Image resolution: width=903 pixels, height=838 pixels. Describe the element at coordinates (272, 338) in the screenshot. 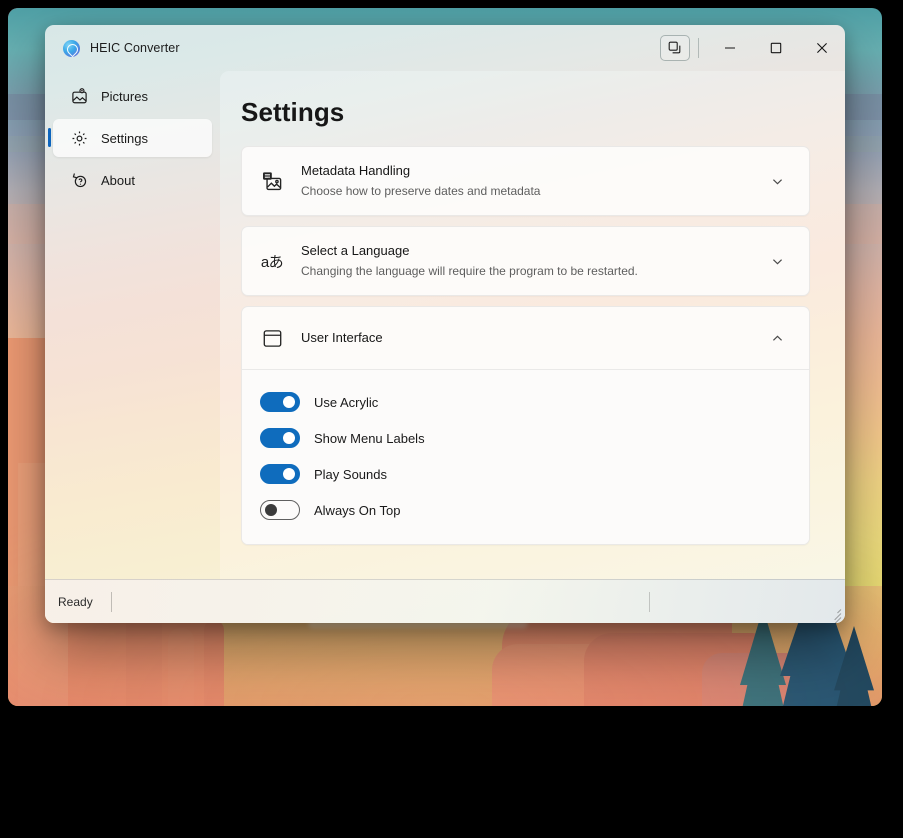

I see `window-ui-icon` at that location.